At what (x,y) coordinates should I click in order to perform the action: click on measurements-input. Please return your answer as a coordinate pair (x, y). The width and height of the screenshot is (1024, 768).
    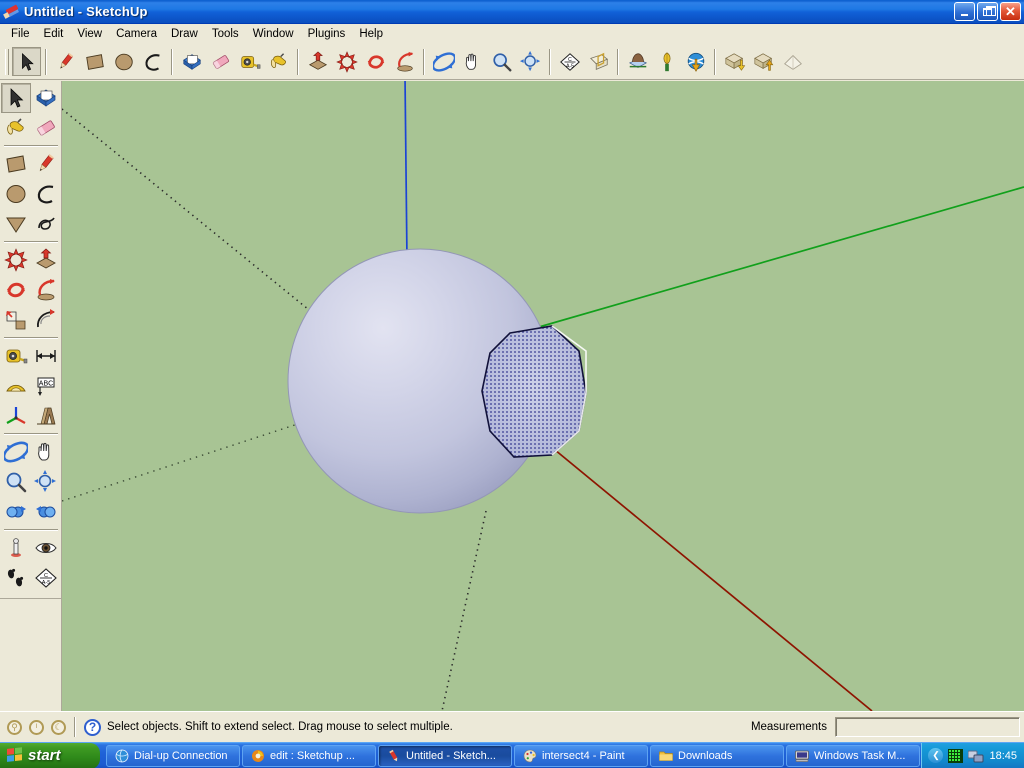
    Looking at the image, I should click on (927, 727).